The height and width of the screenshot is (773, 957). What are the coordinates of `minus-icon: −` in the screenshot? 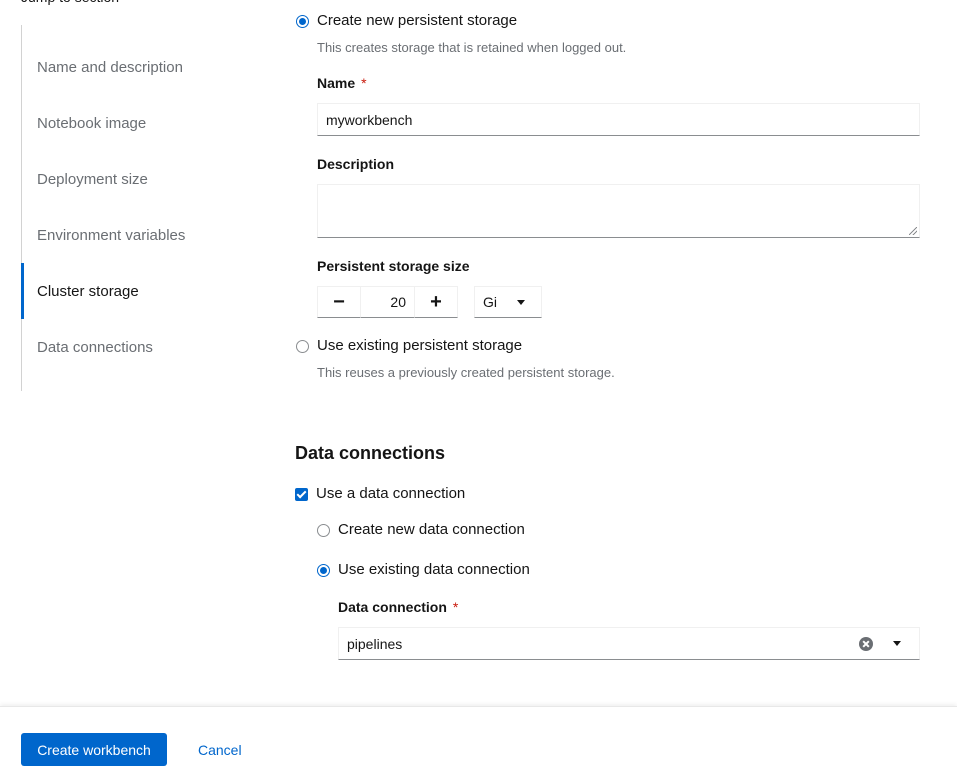 It's located at (339, 301).